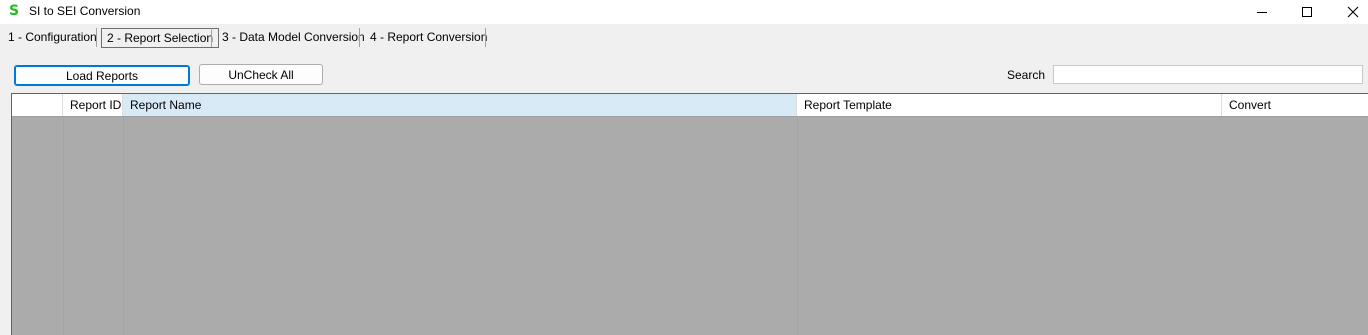 This screenshot has height=335, width=1368. Describe the element at coordinates (102, 75) in the screenshot. I see `load-reports-button: Load Reports` at that location.